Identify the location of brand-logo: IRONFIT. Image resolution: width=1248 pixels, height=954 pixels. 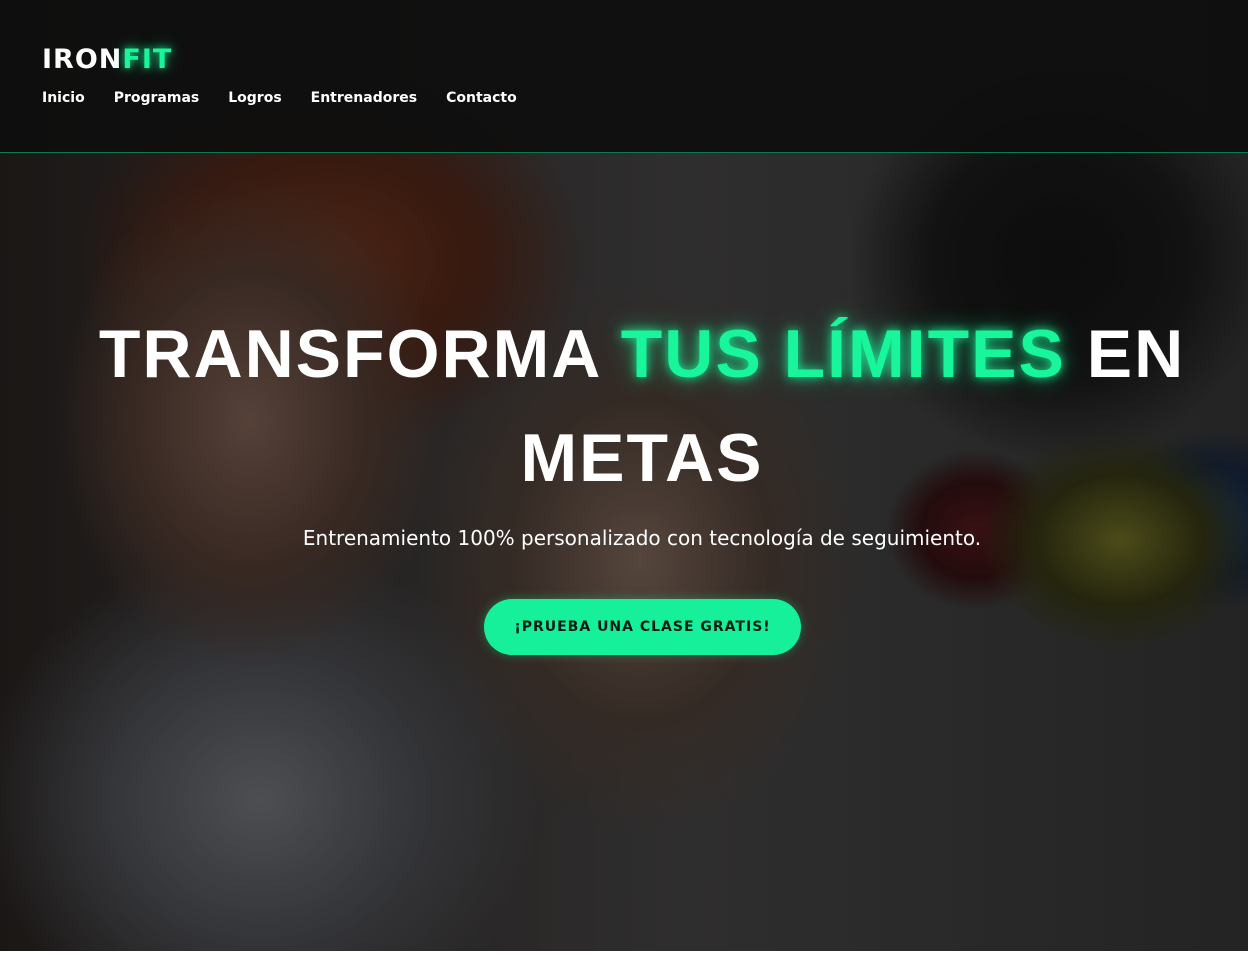
(107, 59).